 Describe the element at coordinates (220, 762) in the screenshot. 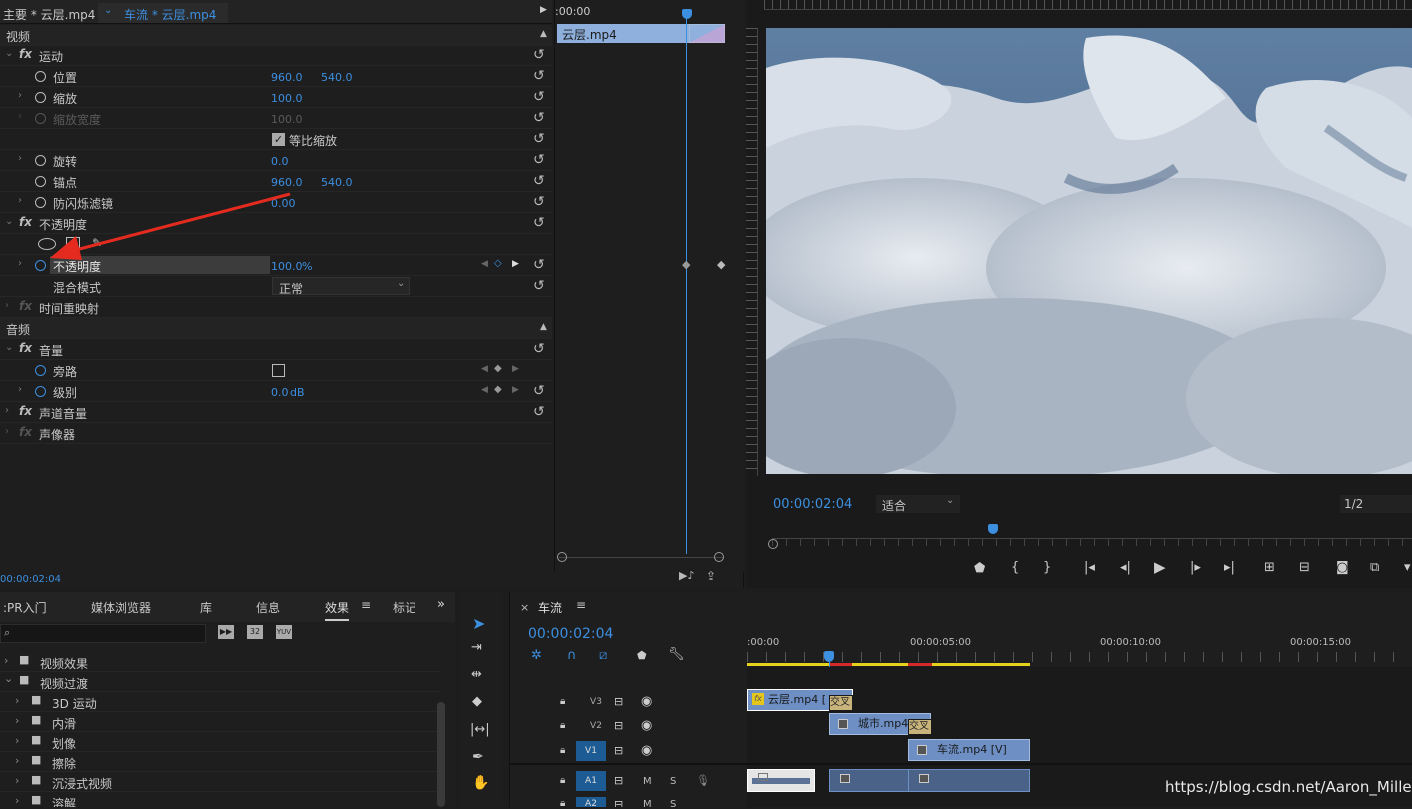

I see `tree-item: › ■ 擦除` at that location.